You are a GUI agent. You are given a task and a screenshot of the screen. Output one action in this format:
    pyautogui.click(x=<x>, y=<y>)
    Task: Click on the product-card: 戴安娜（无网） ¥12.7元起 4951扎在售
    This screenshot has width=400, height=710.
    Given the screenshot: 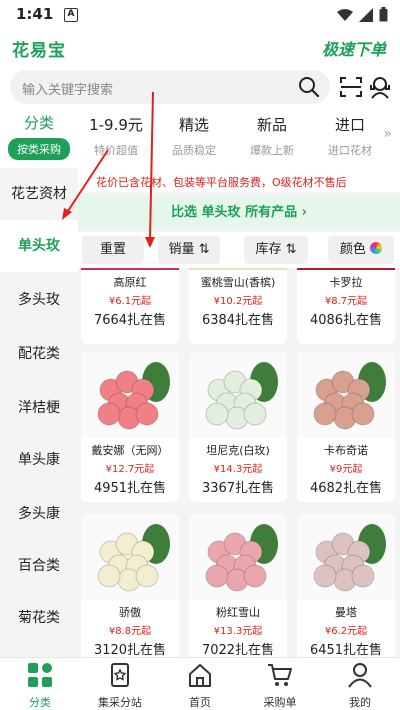 What is the action you would take?
    pyautogui.click(x=130, y=427)
    